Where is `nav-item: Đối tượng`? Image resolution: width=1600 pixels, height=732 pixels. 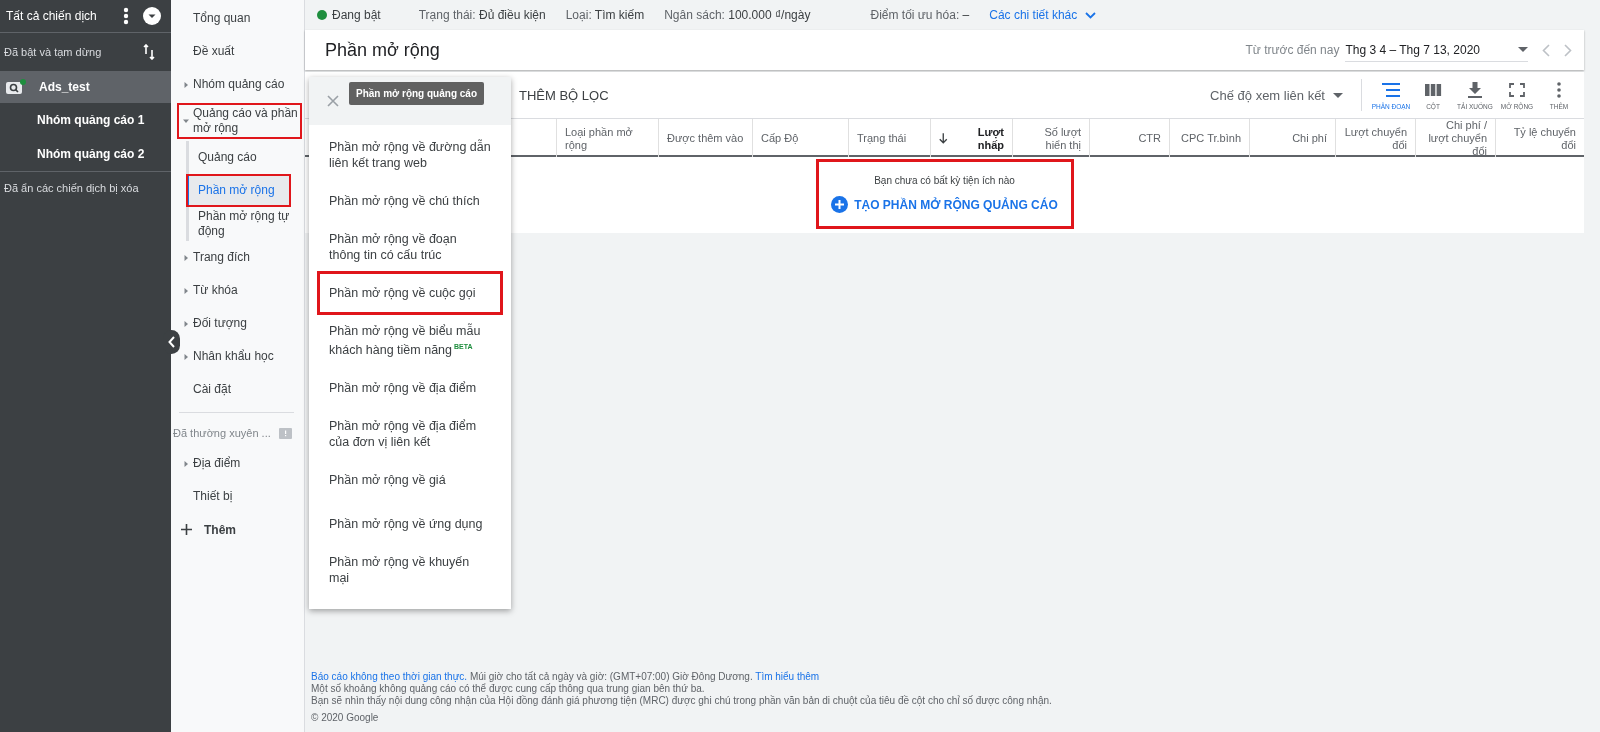 nav-item: Đối tượng is located at coordinates (241, 323).